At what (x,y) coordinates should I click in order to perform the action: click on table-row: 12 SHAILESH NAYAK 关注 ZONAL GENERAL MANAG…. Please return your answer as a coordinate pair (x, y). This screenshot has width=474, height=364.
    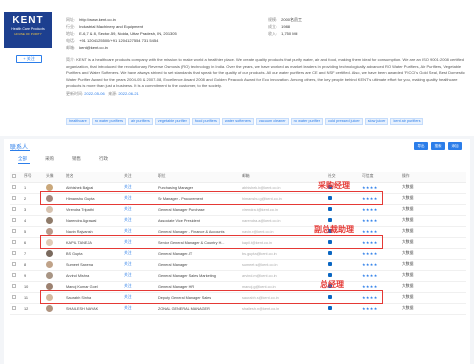
    Looking at the image, I should click on (238, 309).